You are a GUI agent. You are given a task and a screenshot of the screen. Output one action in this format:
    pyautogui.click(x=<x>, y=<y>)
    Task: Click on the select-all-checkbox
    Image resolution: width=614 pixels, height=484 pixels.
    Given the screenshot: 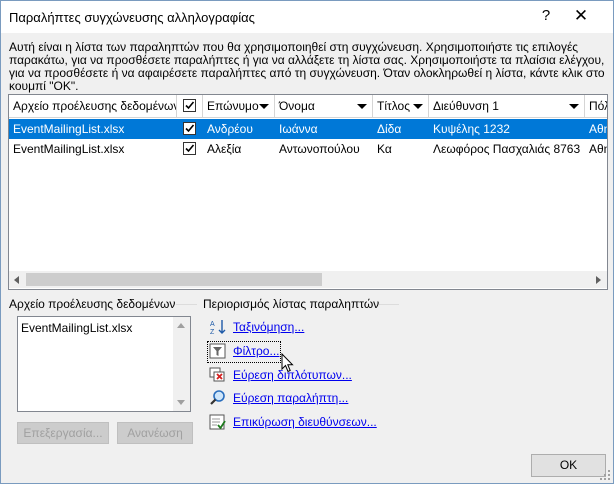 What is the action you would take?
    pyautogui.click(x=189, y=105)
    